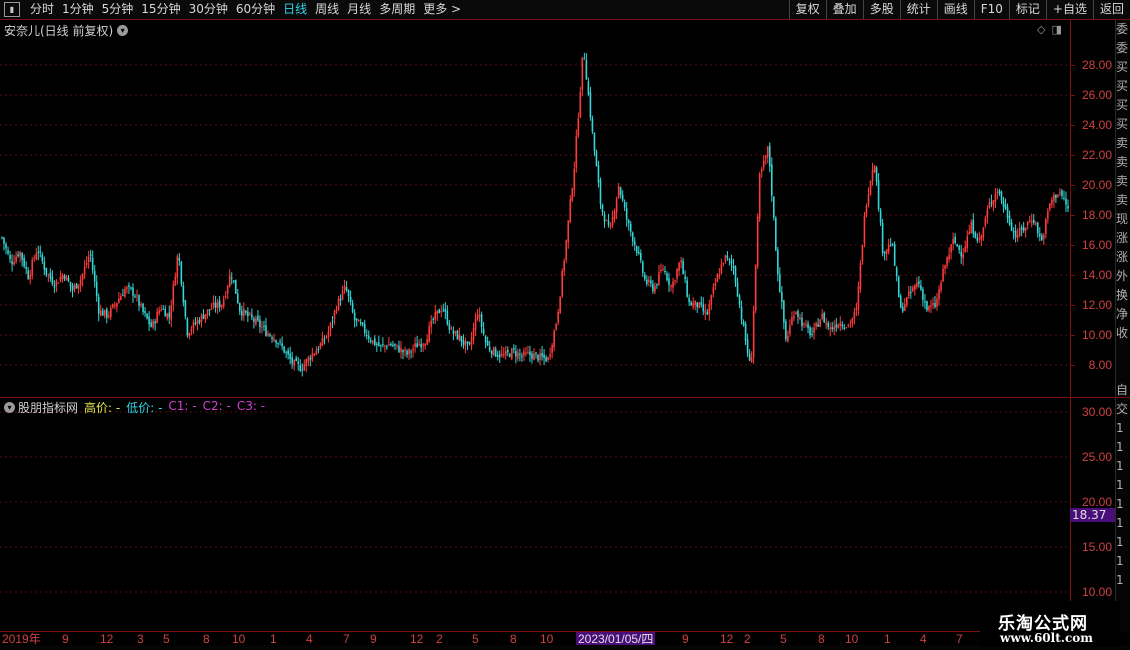  What do you see at coordinates (42, 9) in the screenshot?
I see `period-tab: 分时` at bounding box center [42, 9].